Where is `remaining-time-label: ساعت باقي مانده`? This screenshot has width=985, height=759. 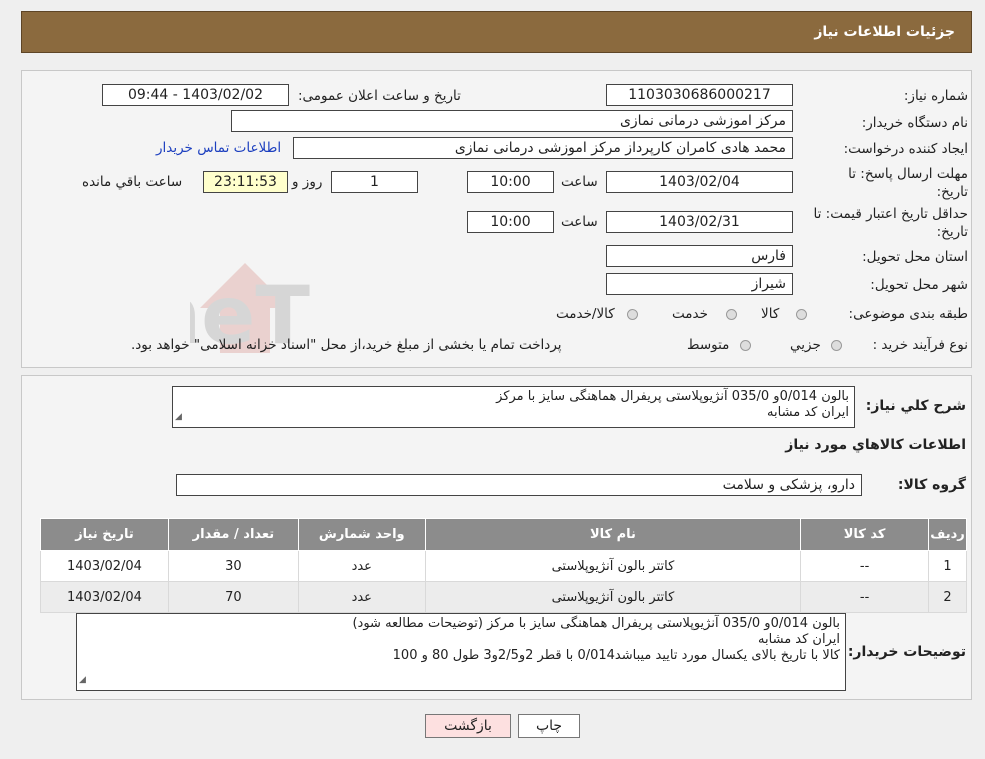 remaining-time-label: ساعت باقي مانده is located at coordinates (132, 182).